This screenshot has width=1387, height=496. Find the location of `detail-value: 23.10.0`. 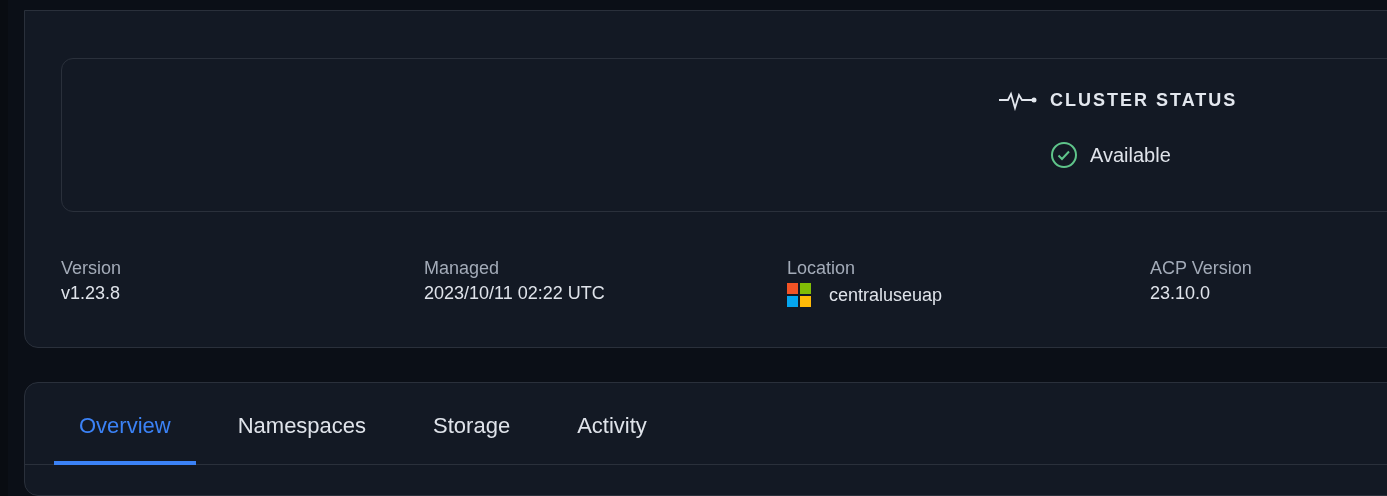

detail-value: 23.10.0 is located at coordinates (1181, 293).